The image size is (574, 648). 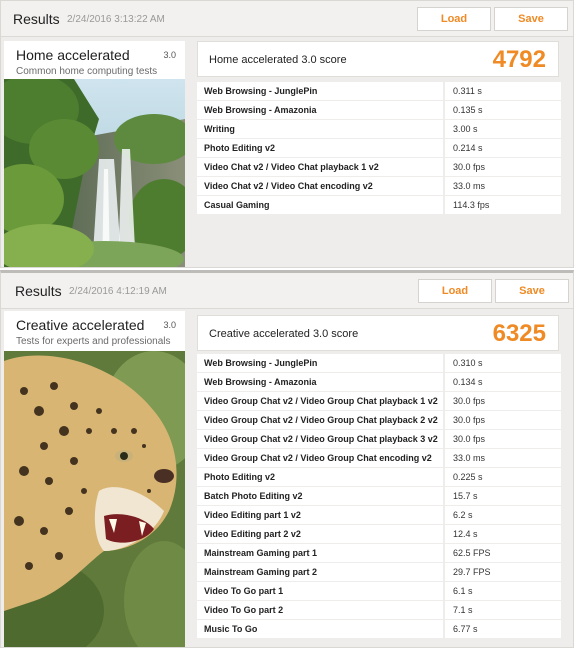 I want to click on table-row: Batch Photo Editing v2 15.7 s, so click(x=379, y=496).